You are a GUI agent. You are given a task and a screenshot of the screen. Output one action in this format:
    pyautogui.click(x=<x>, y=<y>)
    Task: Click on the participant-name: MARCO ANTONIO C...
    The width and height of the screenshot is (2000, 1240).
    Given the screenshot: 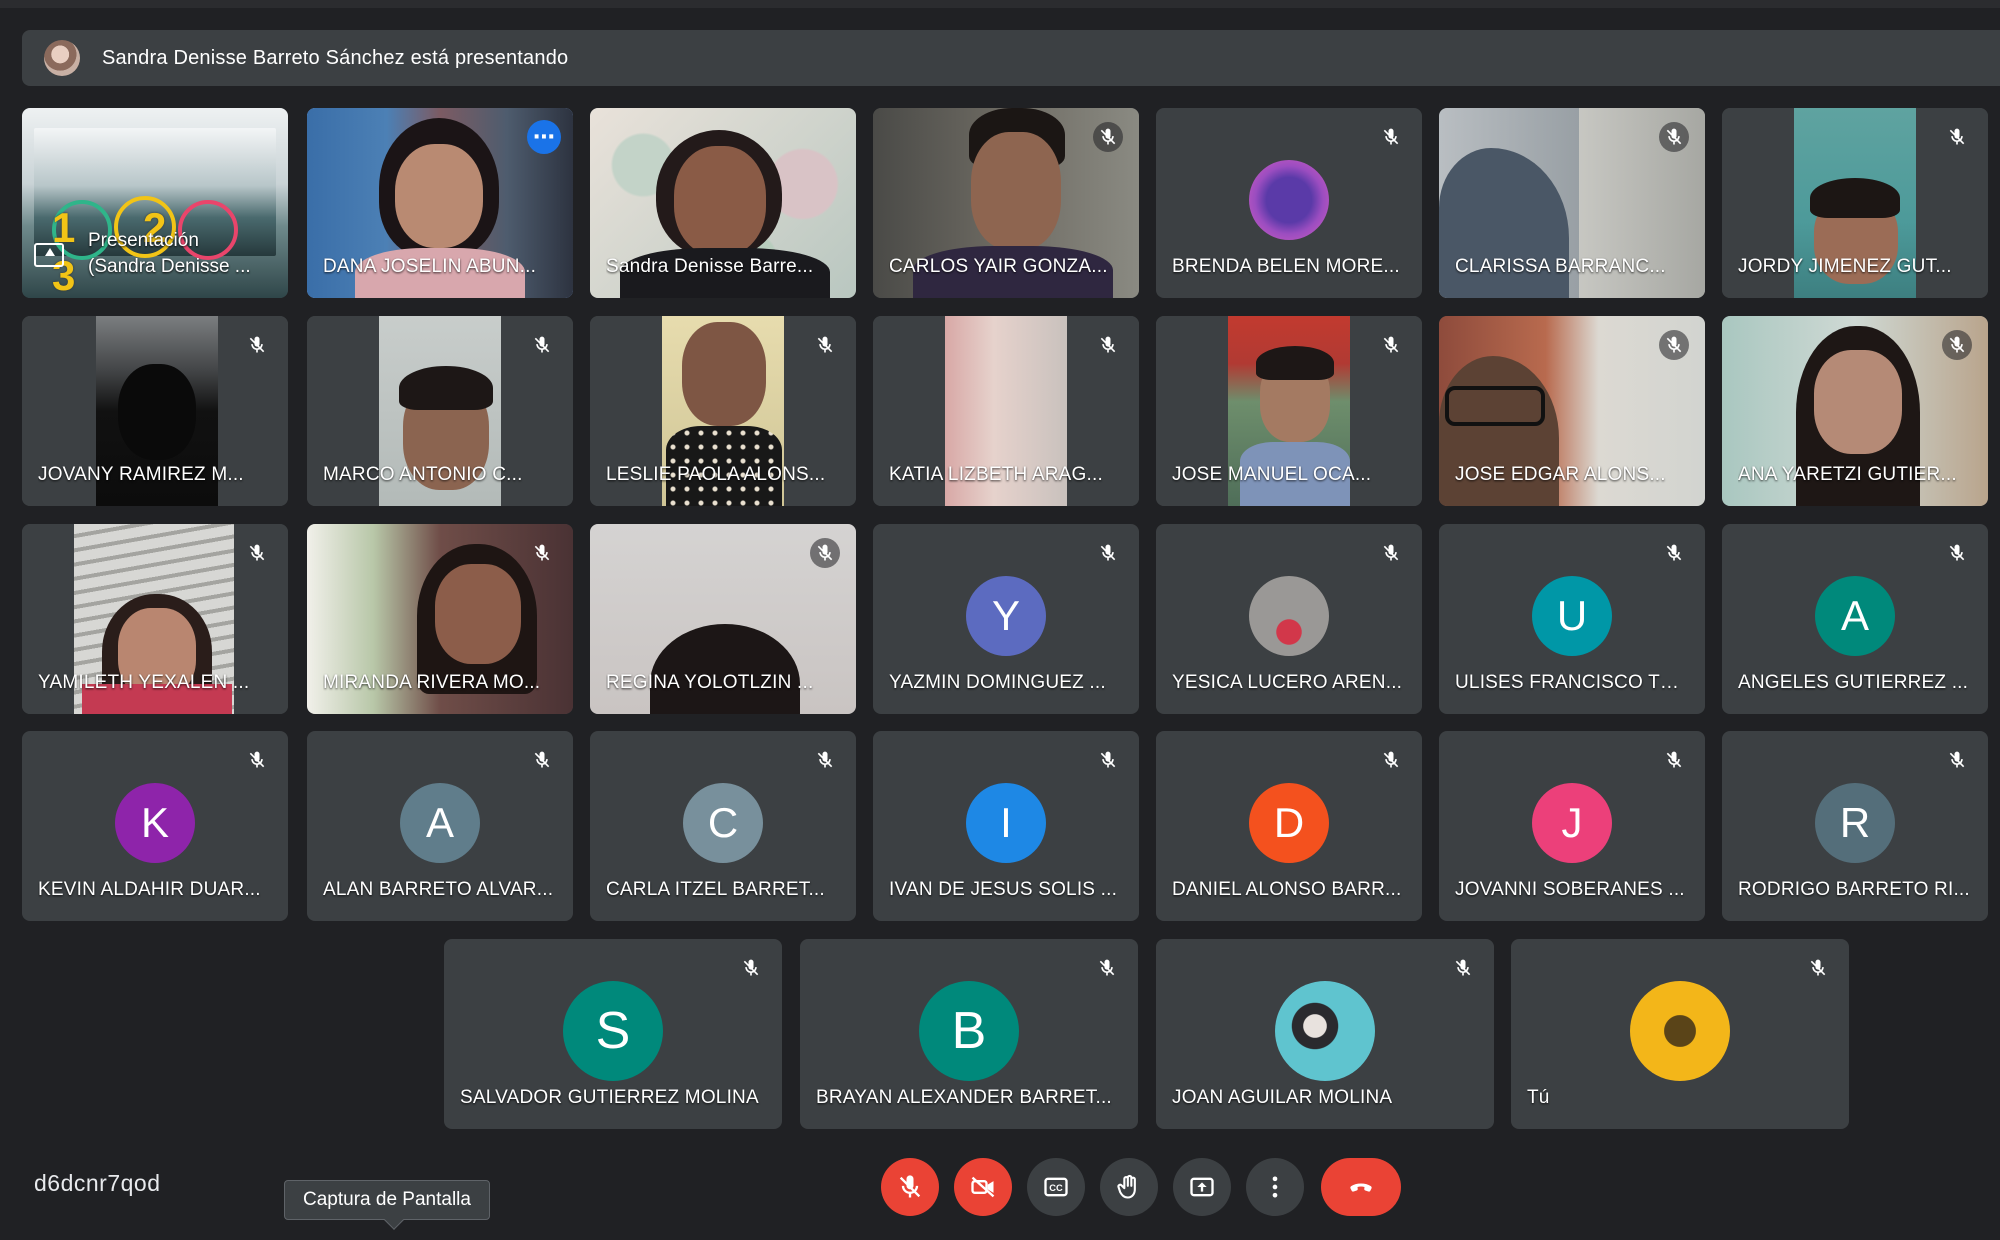 What is the action you would take?
    pyautogui.click(x=423, y=474)
    